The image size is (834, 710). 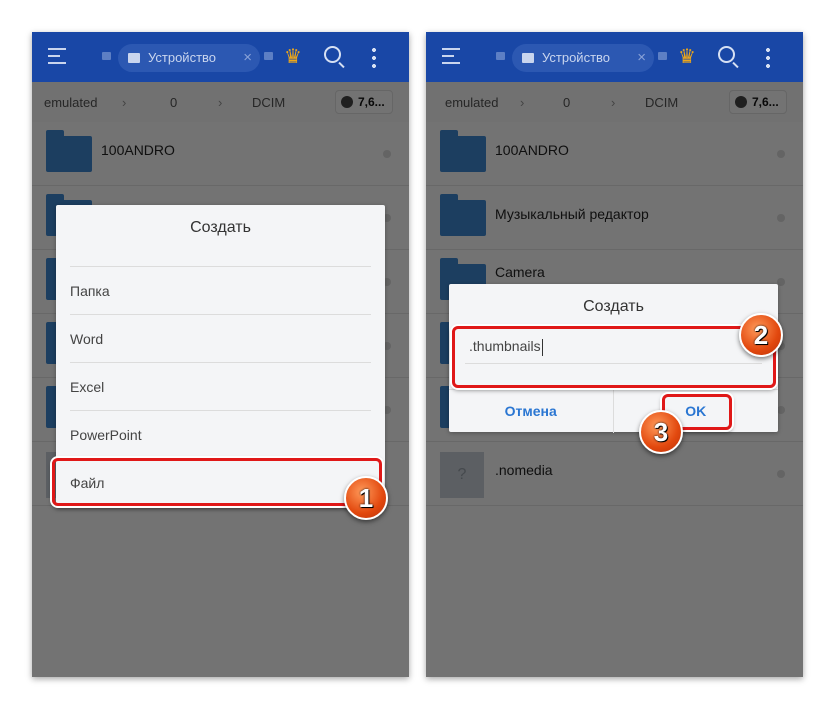 I want to click on highlight-file, so click(x=217, y=482).